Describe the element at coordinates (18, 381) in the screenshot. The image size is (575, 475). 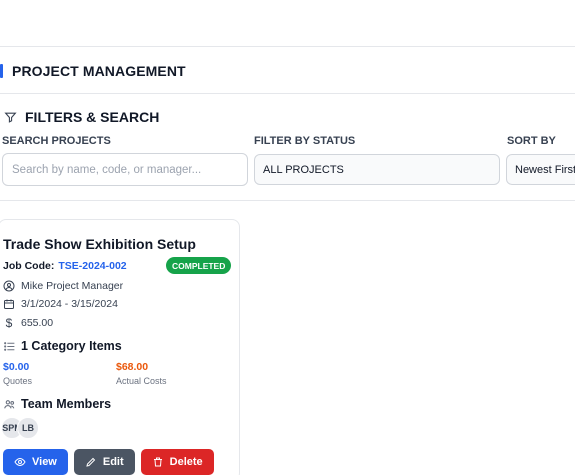
I see `quotes-label: Quotes` at that location.